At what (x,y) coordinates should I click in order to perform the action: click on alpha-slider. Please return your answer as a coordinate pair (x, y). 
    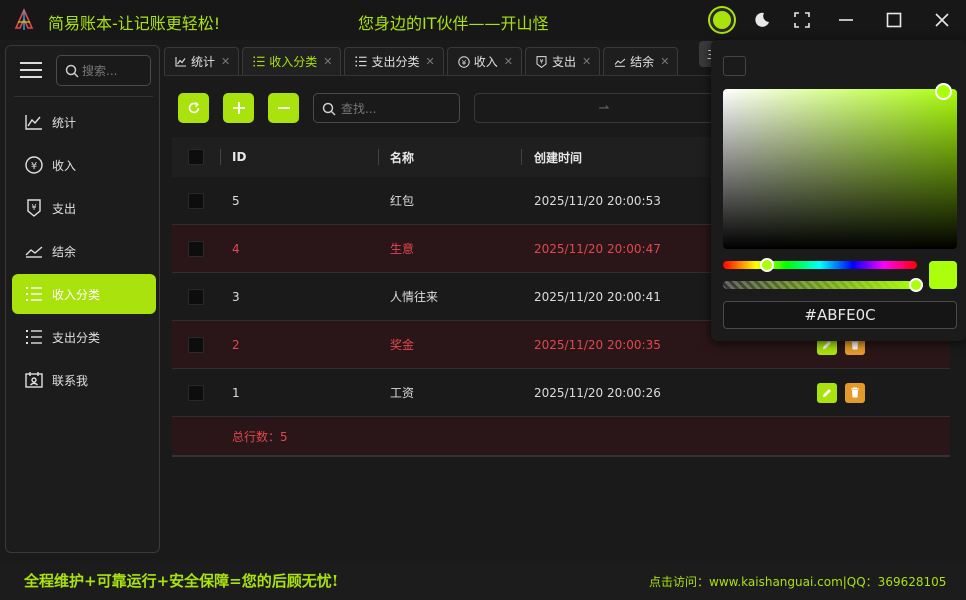
    Looking at the image, I should click on (820, 285).